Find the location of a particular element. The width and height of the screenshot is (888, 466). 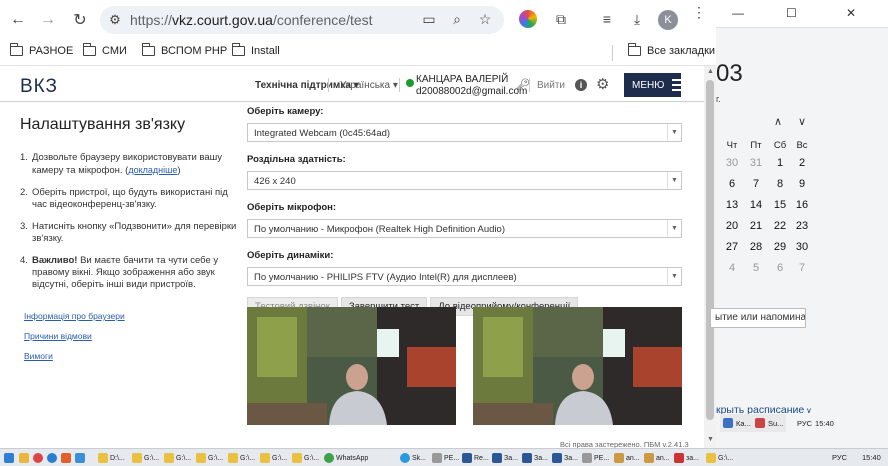

resolution-select: 426 x 240 ▼ is located at coordinates (464, 180).